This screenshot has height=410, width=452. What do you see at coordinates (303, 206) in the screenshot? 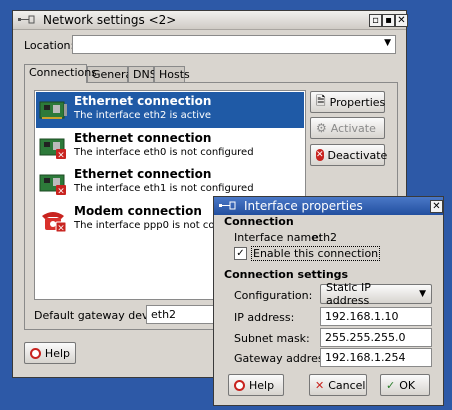
I see `dialog-title: Interface properties` at bounding box center [303, 206].